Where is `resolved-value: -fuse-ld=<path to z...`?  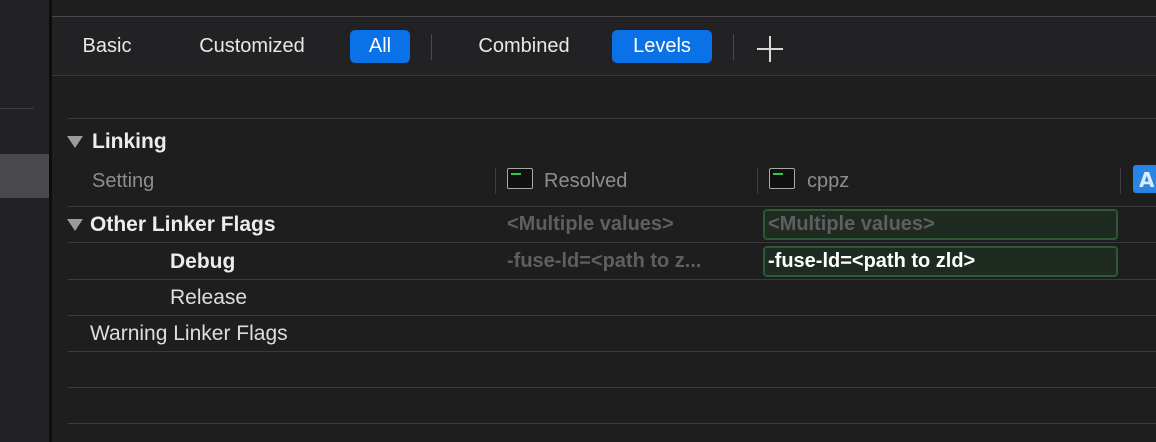 resolved-value: -fuse-ld=<path to z... is located at coordinates (604, 261).